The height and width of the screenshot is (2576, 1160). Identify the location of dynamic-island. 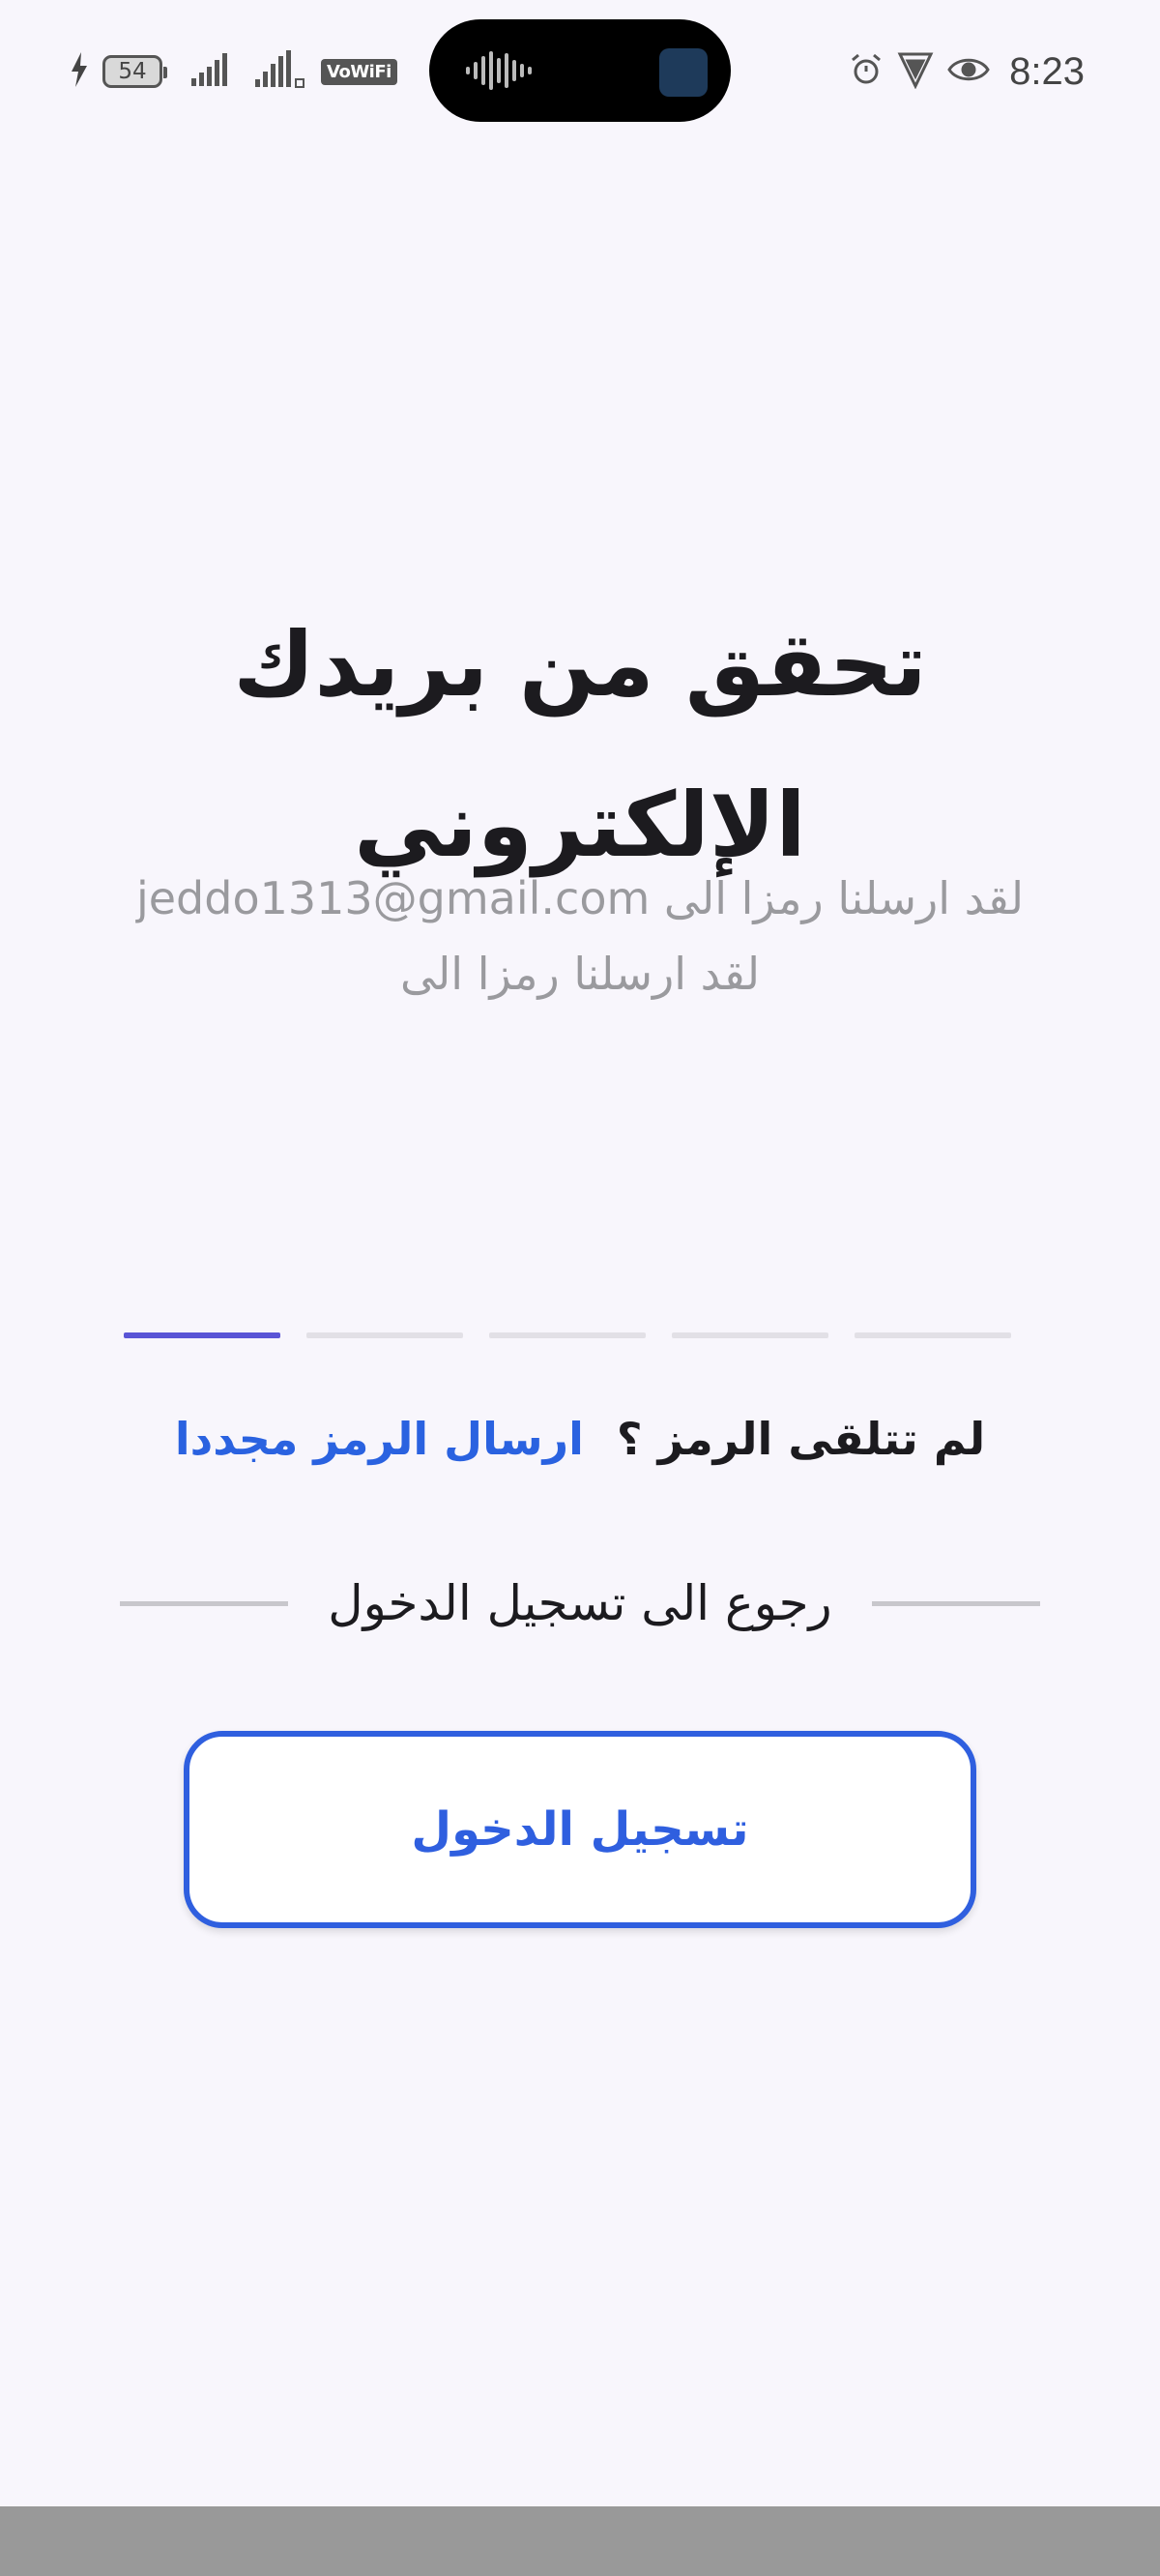
(580, 70).